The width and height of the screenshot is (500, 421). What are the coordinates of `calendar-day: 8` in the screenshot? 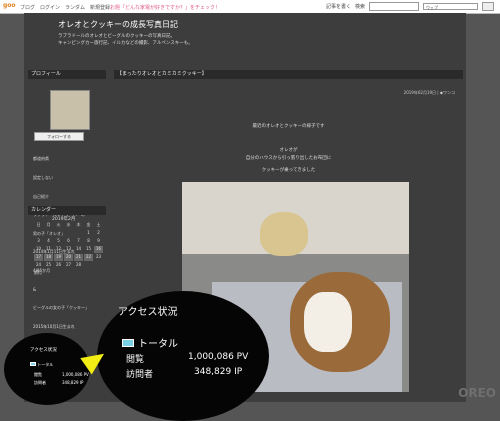 It's located at (88, 241).